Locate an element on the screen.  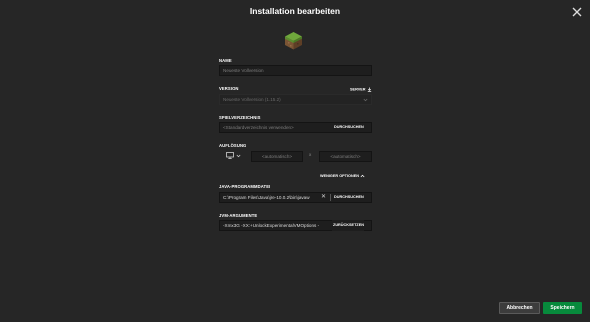
chevron-up-icon is located at coordinates (362, 176).